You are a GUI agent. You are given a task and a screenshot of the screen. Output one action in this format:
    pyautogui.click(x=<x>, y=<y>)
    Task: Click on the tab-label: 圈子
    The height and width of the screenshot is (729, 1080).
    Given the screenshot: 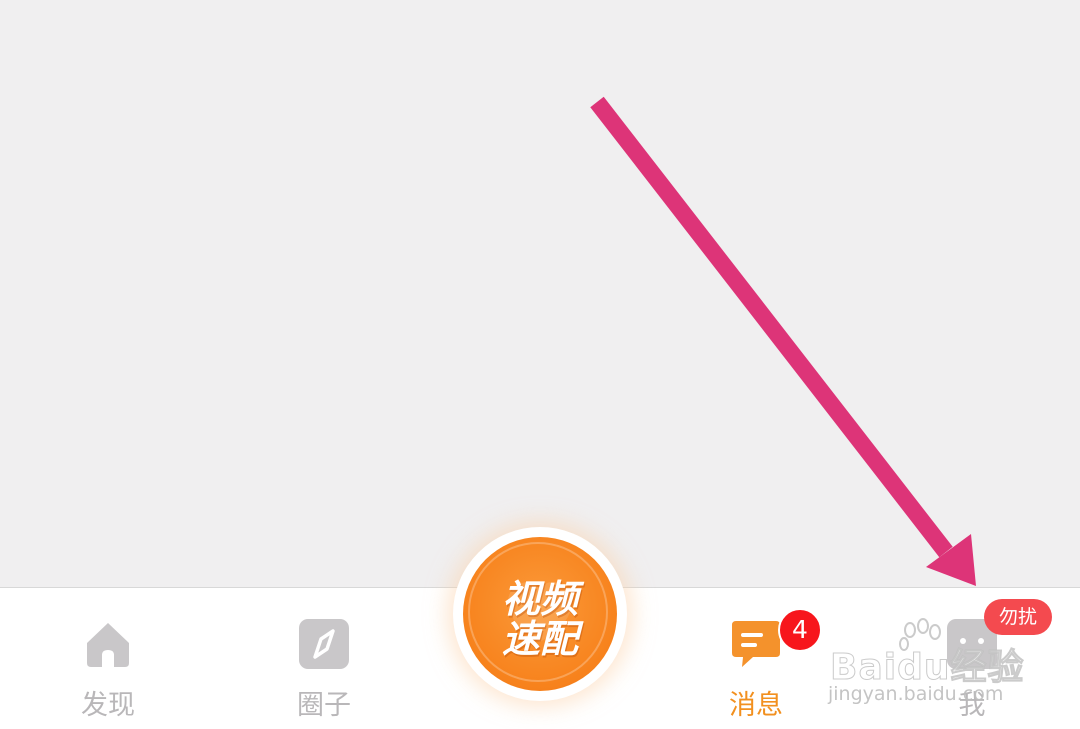 What is the action you would take?
    pyautogui.click(x=324, y=705)
    